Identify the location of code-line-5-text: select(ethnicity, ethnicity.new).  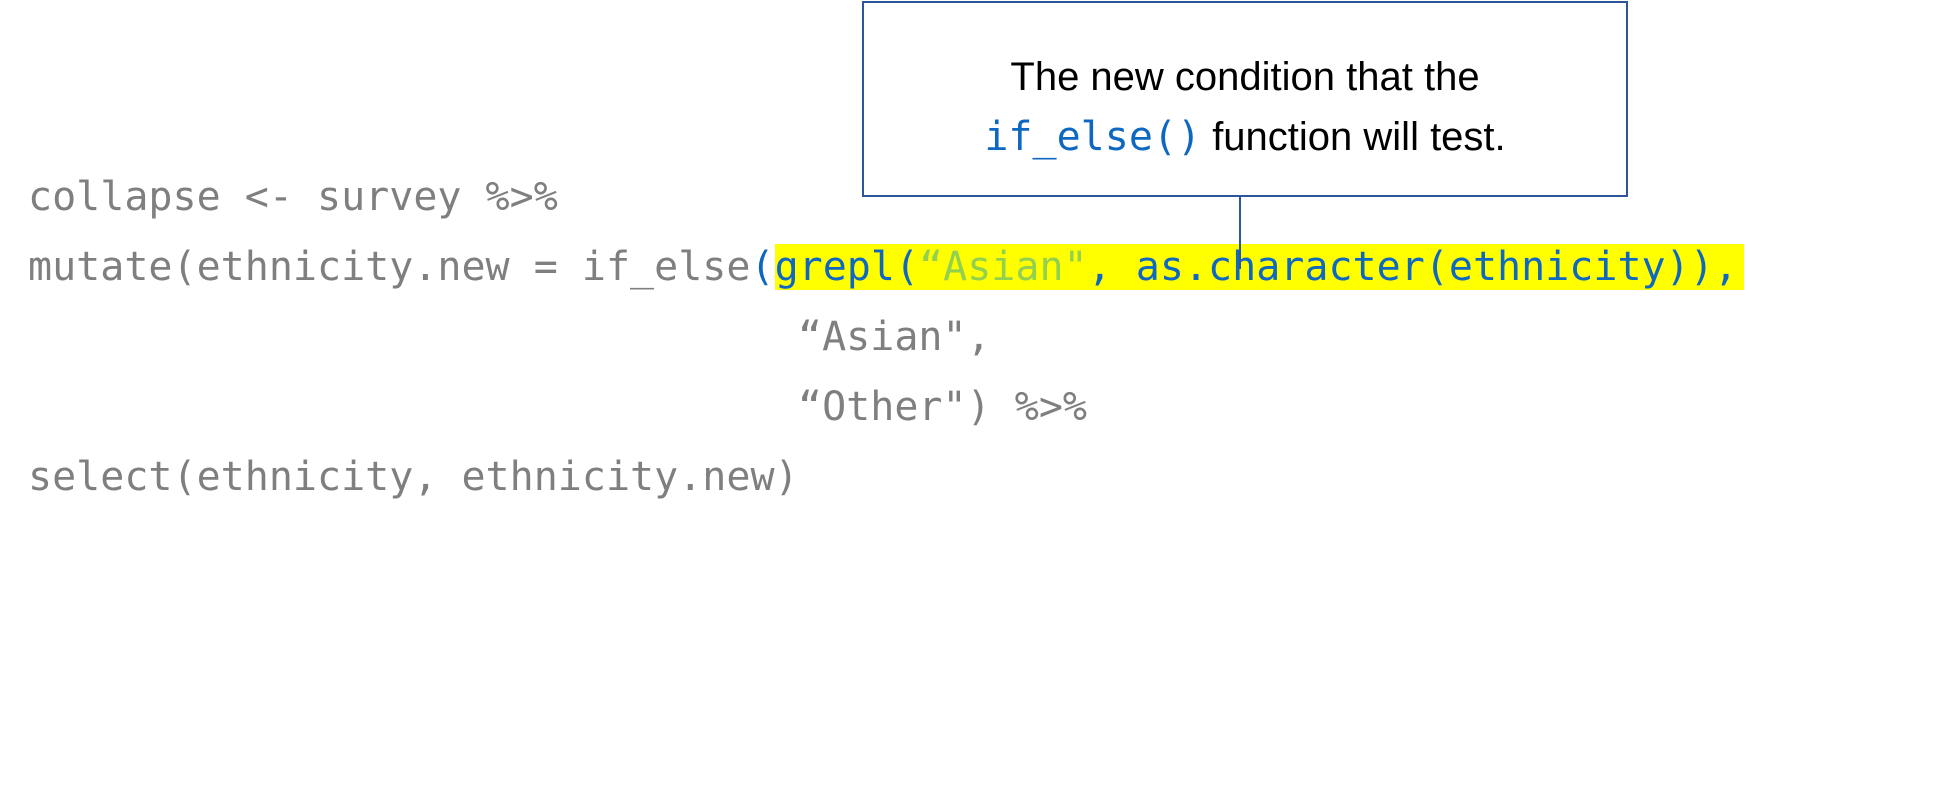
(413, 477).